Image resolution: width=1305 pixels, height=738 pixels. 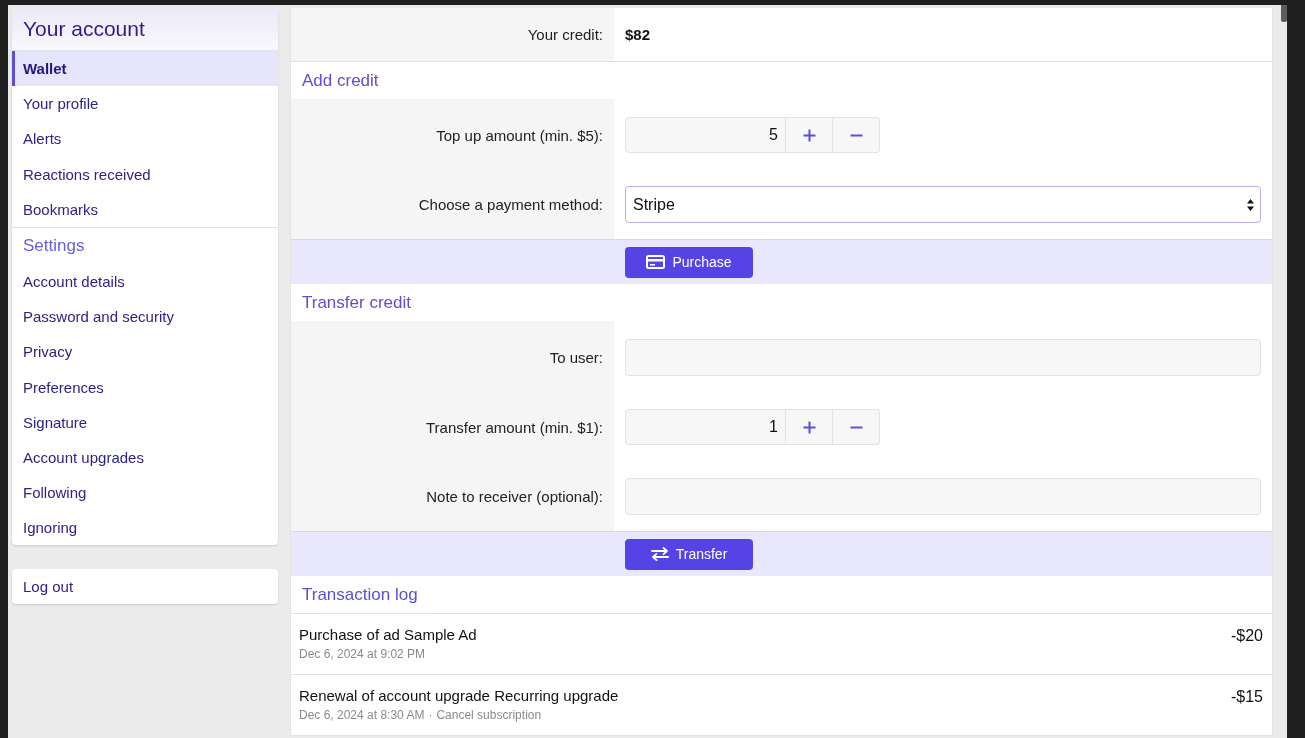 What do you see at coordinates (459, 695) in the screenshot?
I see `transaction-title: Renewal of account upgrade Recurring upgrade` at bounding box center [459, 695].